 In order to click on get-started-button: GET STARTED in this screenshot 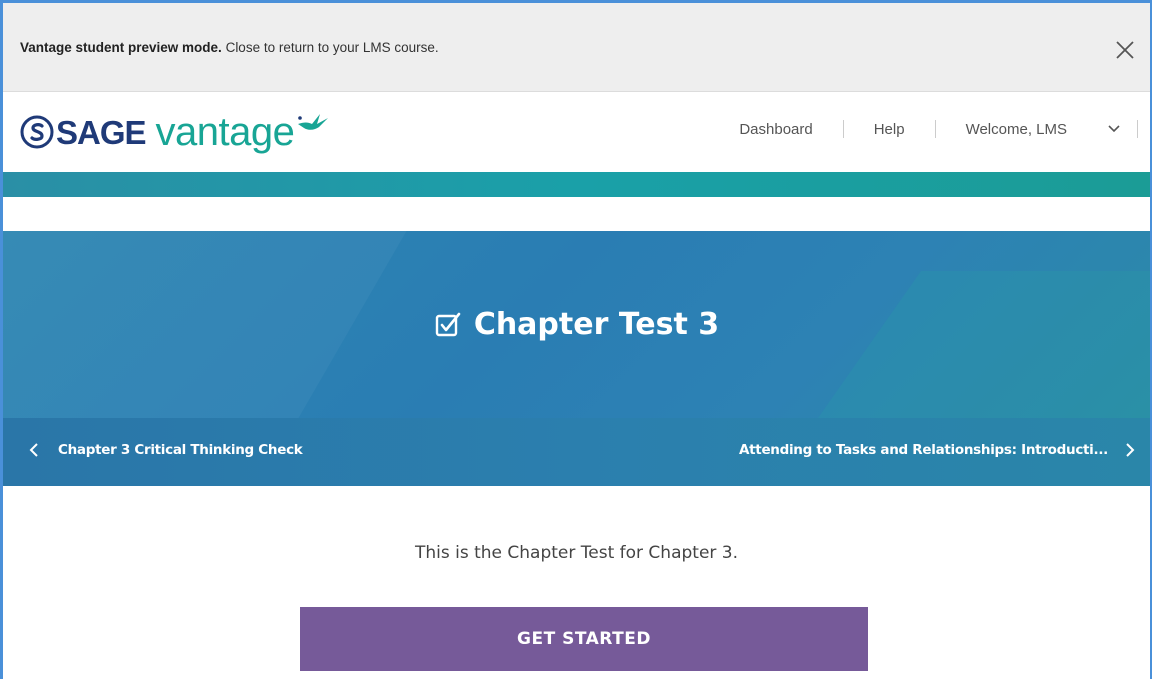, I will do `click(584, 639)`.